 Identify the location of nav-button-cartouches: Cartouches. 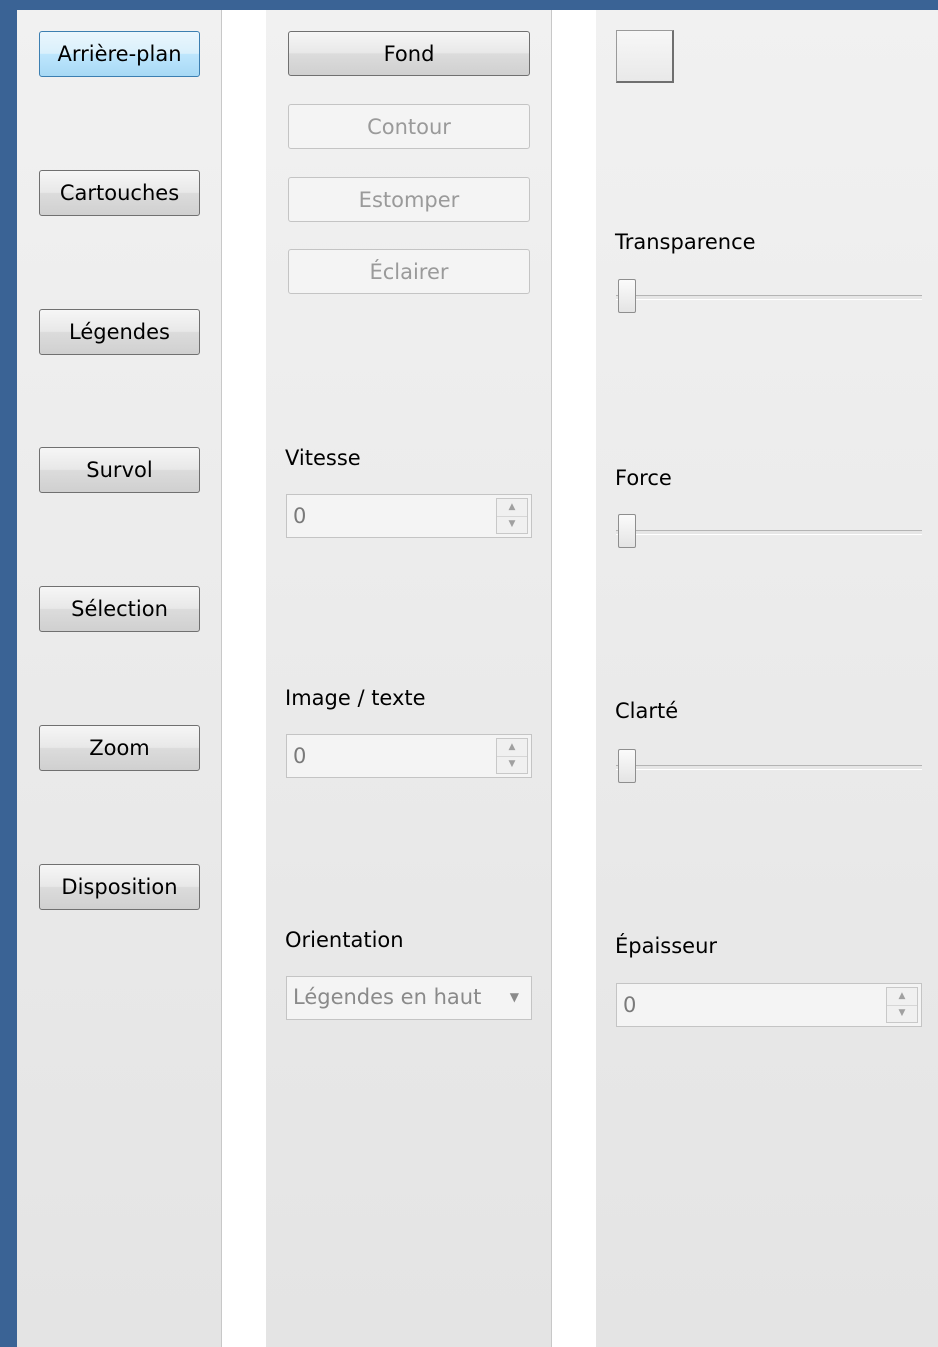
(119, 193).